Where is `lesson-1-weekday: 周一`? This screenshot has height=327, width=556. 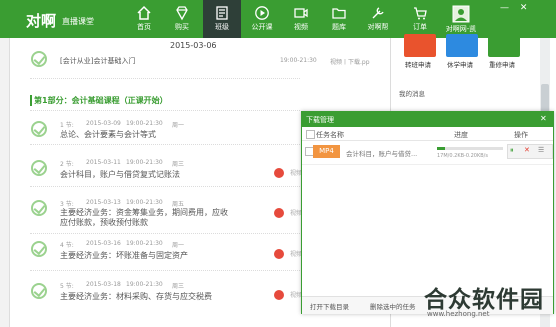
lesson-1-weekday: 周一 is located at coordinates (178, 125).